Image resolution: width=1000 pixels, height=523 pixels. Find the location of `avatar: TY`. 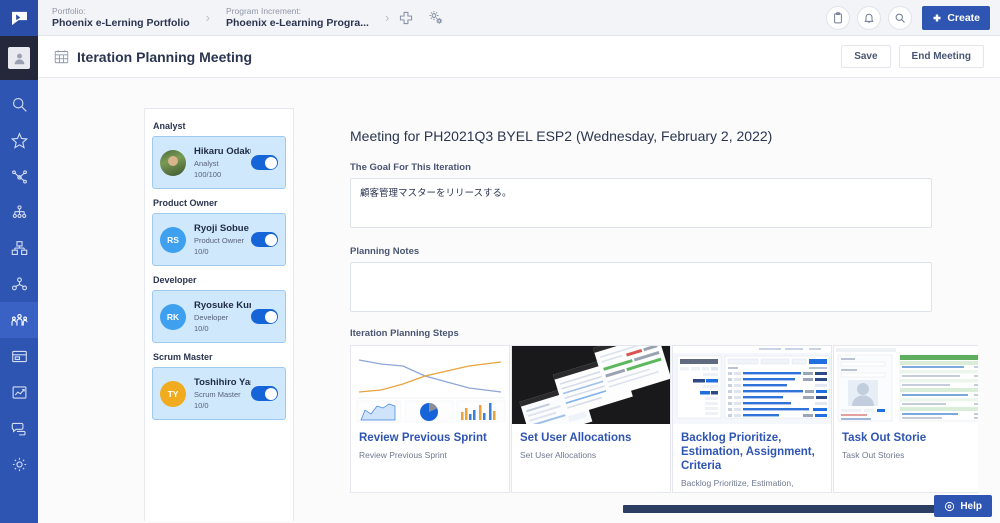

avatar: TY is located at coordinates (173, 393).